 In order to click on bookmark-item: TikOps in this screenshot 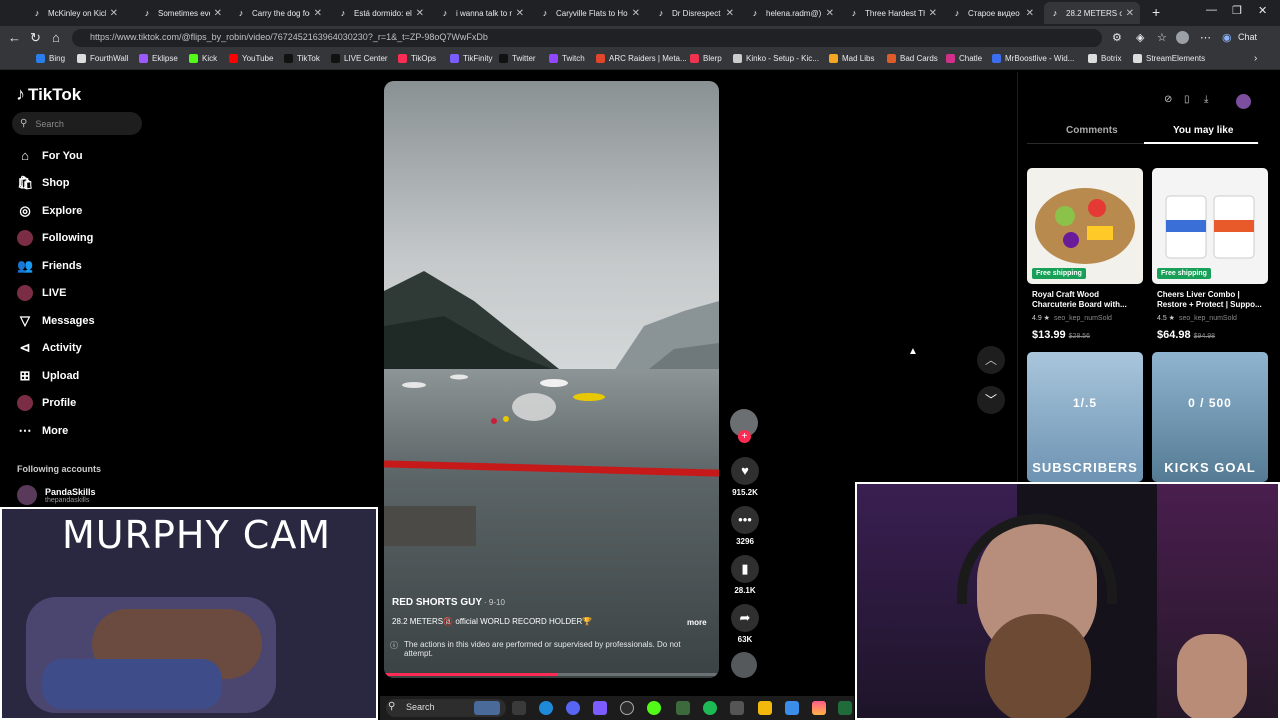, I will do `click(417, 58)`.